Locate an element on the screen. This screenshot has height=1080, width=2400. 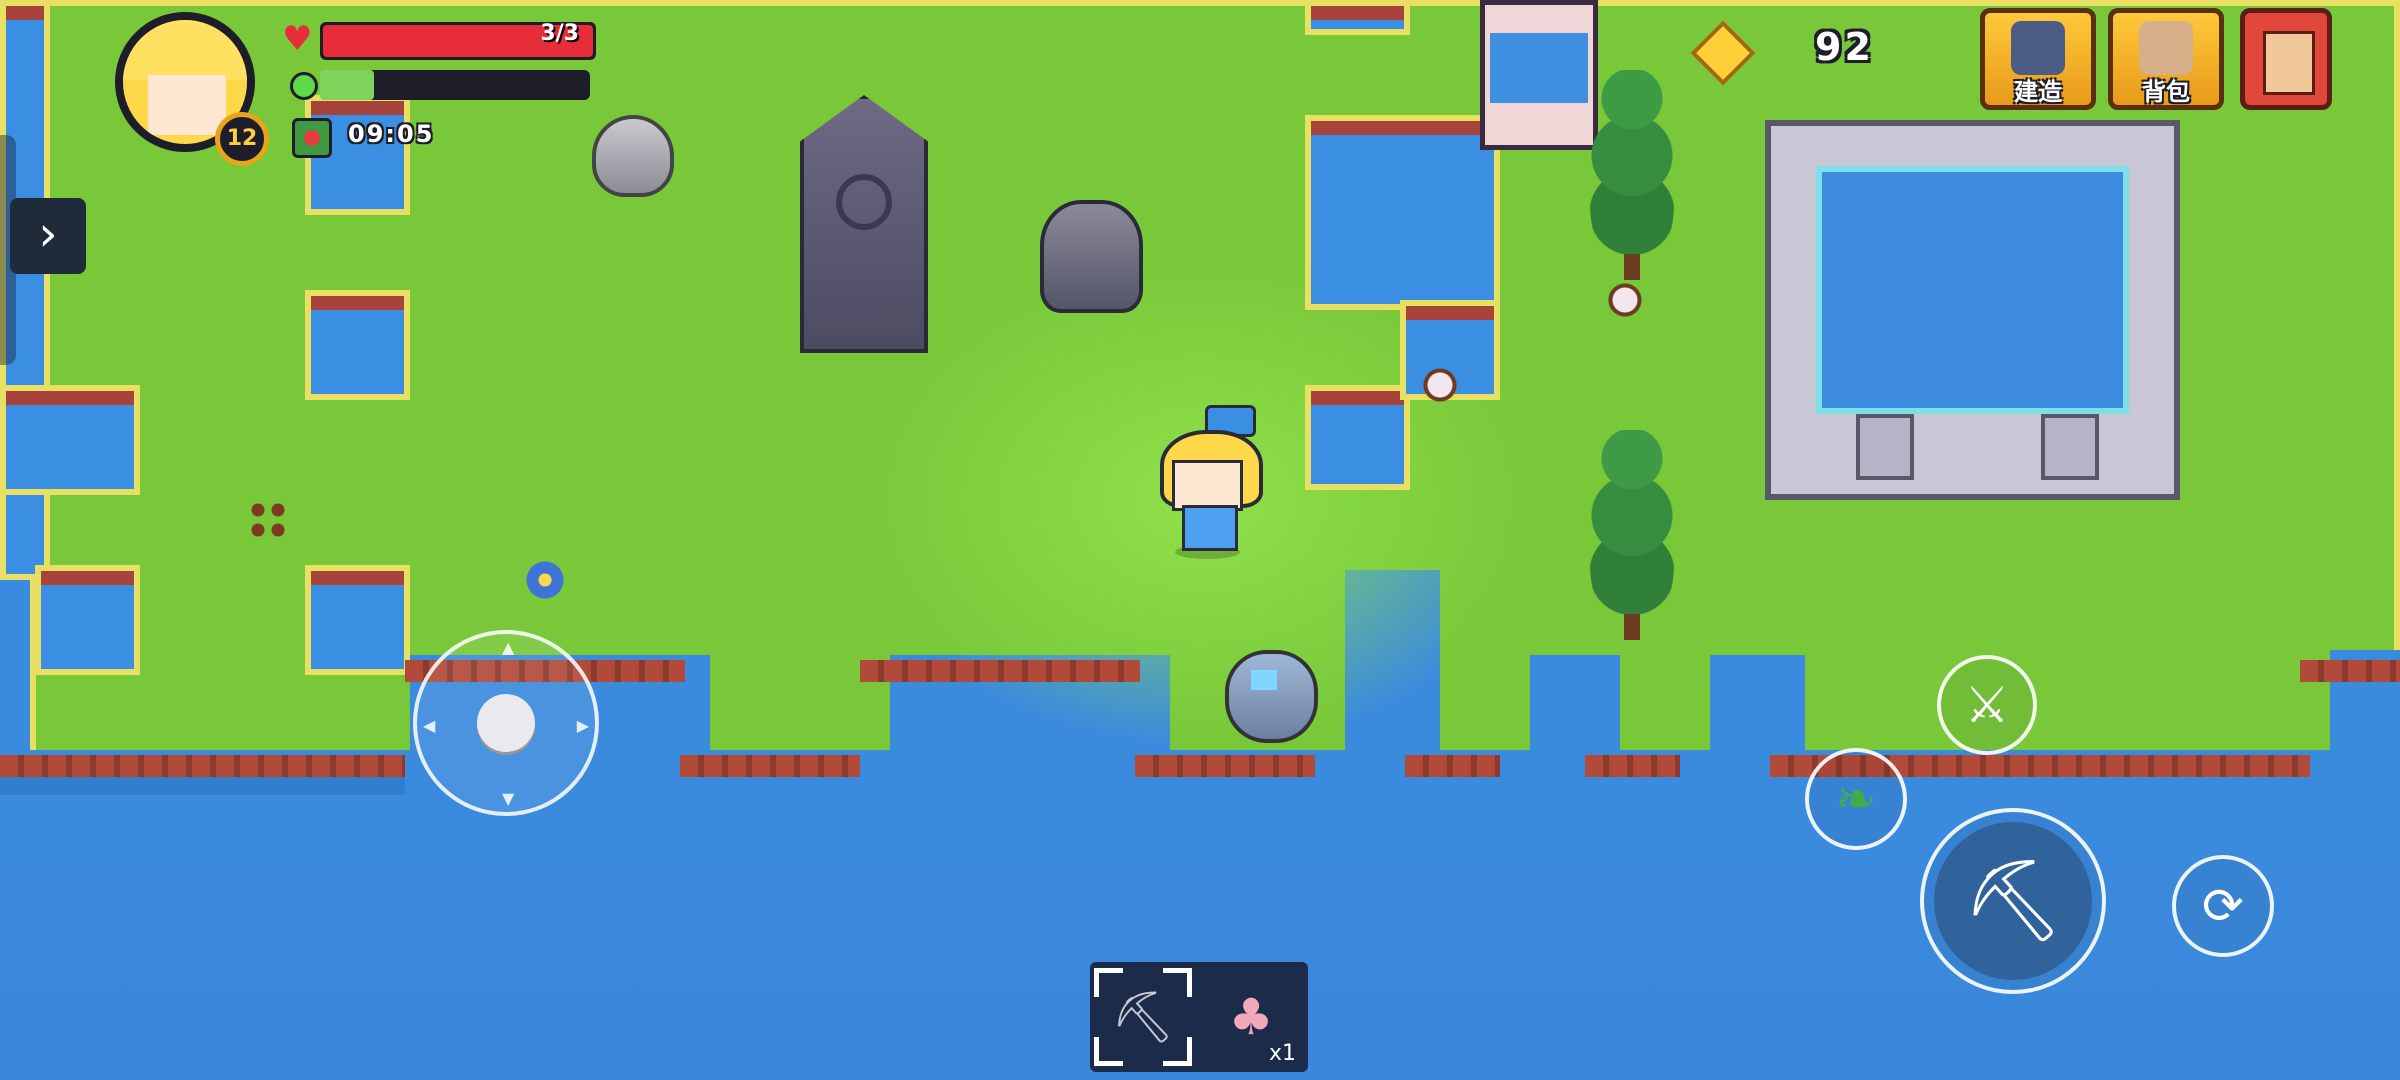
hotbar-slot-1: ⛏ is located at coordinates (1143, 1017).